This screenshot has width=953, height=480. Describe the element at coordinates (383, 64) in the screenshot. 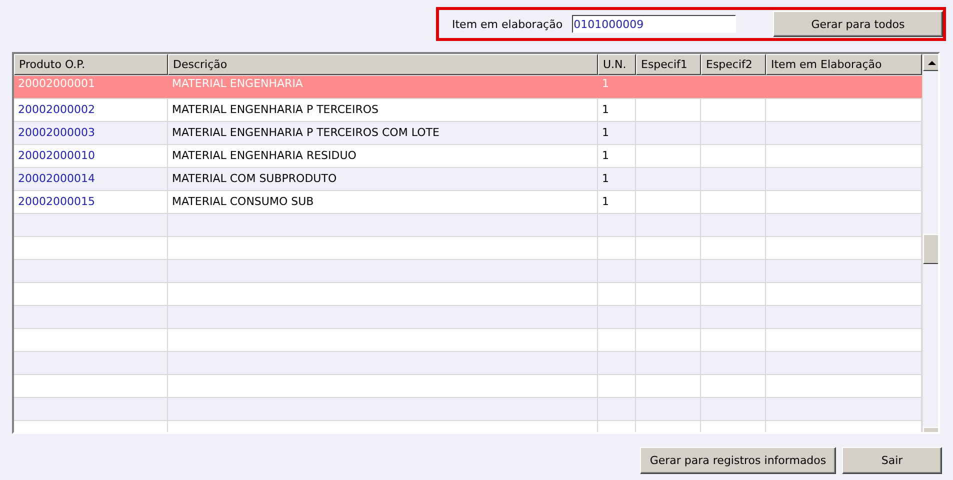

I see `column-header: Descrição` at that location.